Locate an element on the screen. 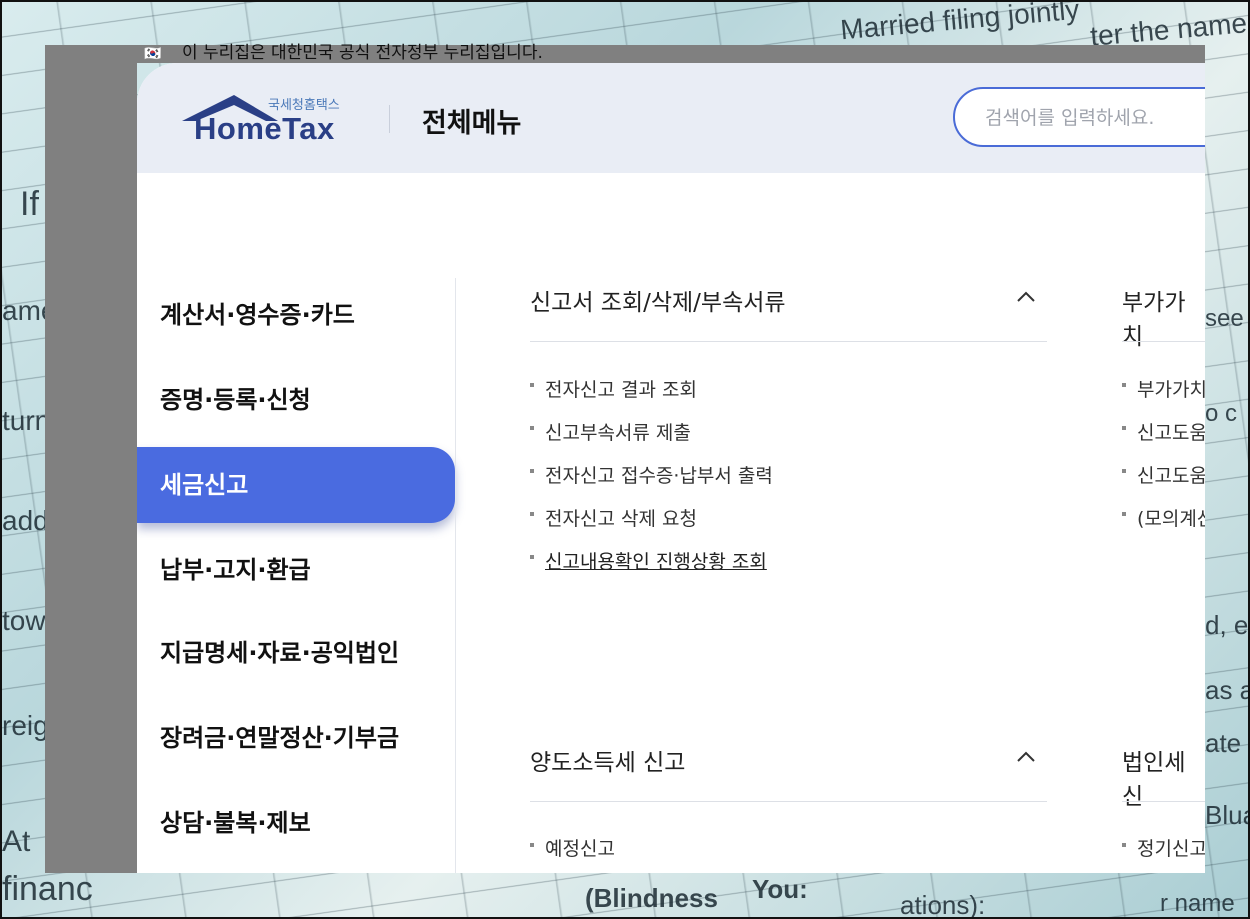 This screenshot has width=1250, height=919. gov-banner-text: 이 누리집은 대한민국 공식 전자정부 누리집입니다. is located at coordinates (362, 53).